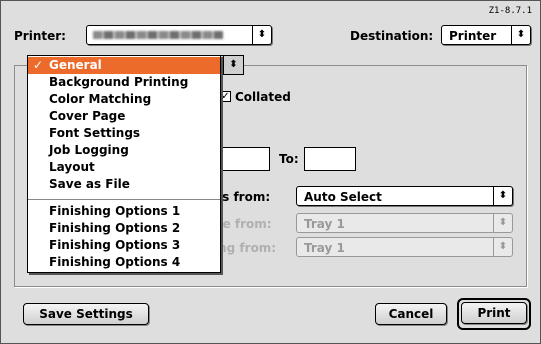 This screenshot has width=541, height=344. I want to click on pages-to-label: To:, so click(289, 159).